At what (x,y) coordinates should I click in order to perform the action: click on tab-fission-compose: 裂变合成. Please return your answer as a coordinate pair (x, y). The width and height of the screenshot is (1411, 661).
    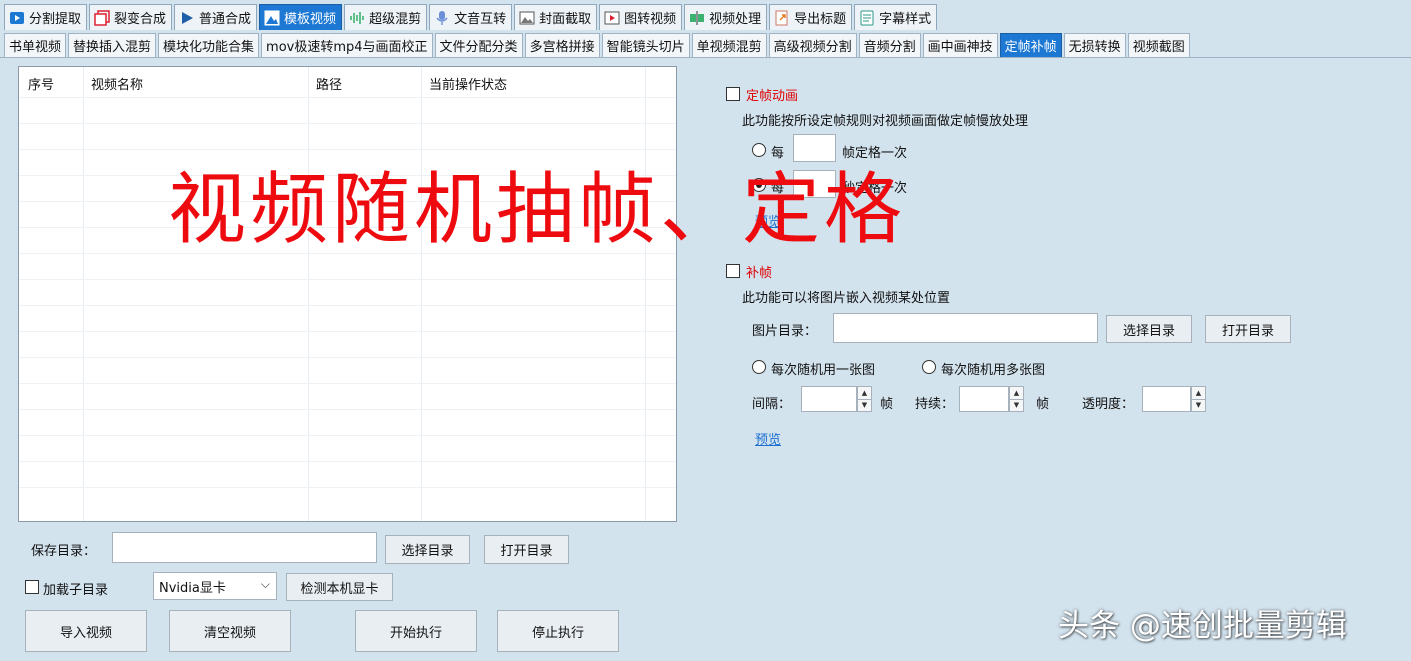
    Looking at the image, I should click on (131, 17).